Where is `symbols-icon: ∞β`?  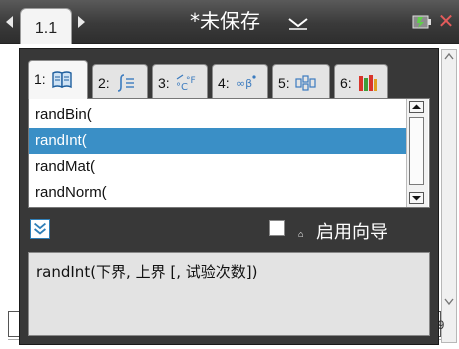 symbols-icon: ∞β is located at coordinates (246, 82).